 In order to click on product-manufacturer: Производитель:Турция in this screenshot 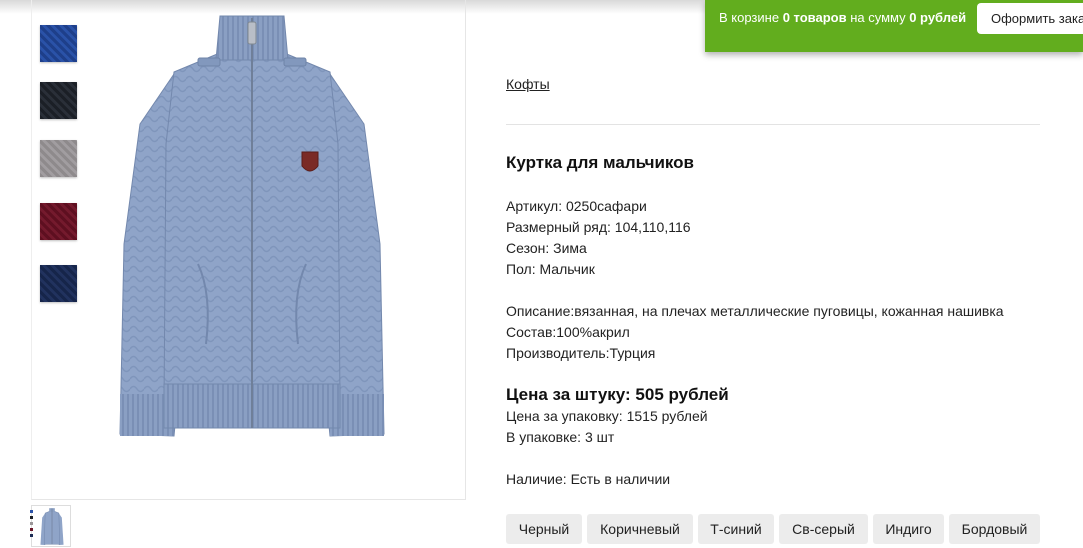, I will do `click(581, 353)`.